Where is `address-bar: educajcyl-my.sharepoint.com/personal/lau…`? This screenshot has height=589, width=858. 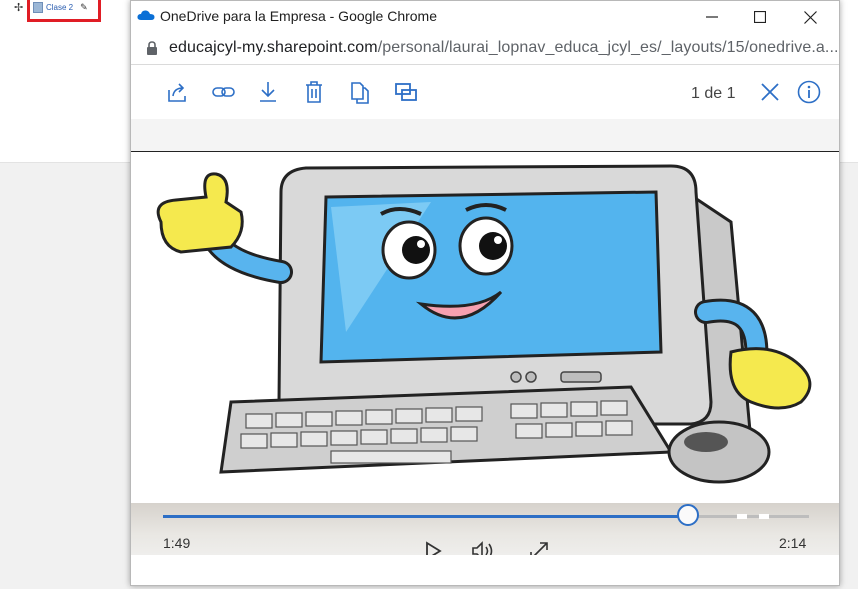
address-bar: educajcyl-my.sharepoint.com/personal/lau… is located at coordinates (485, 48).